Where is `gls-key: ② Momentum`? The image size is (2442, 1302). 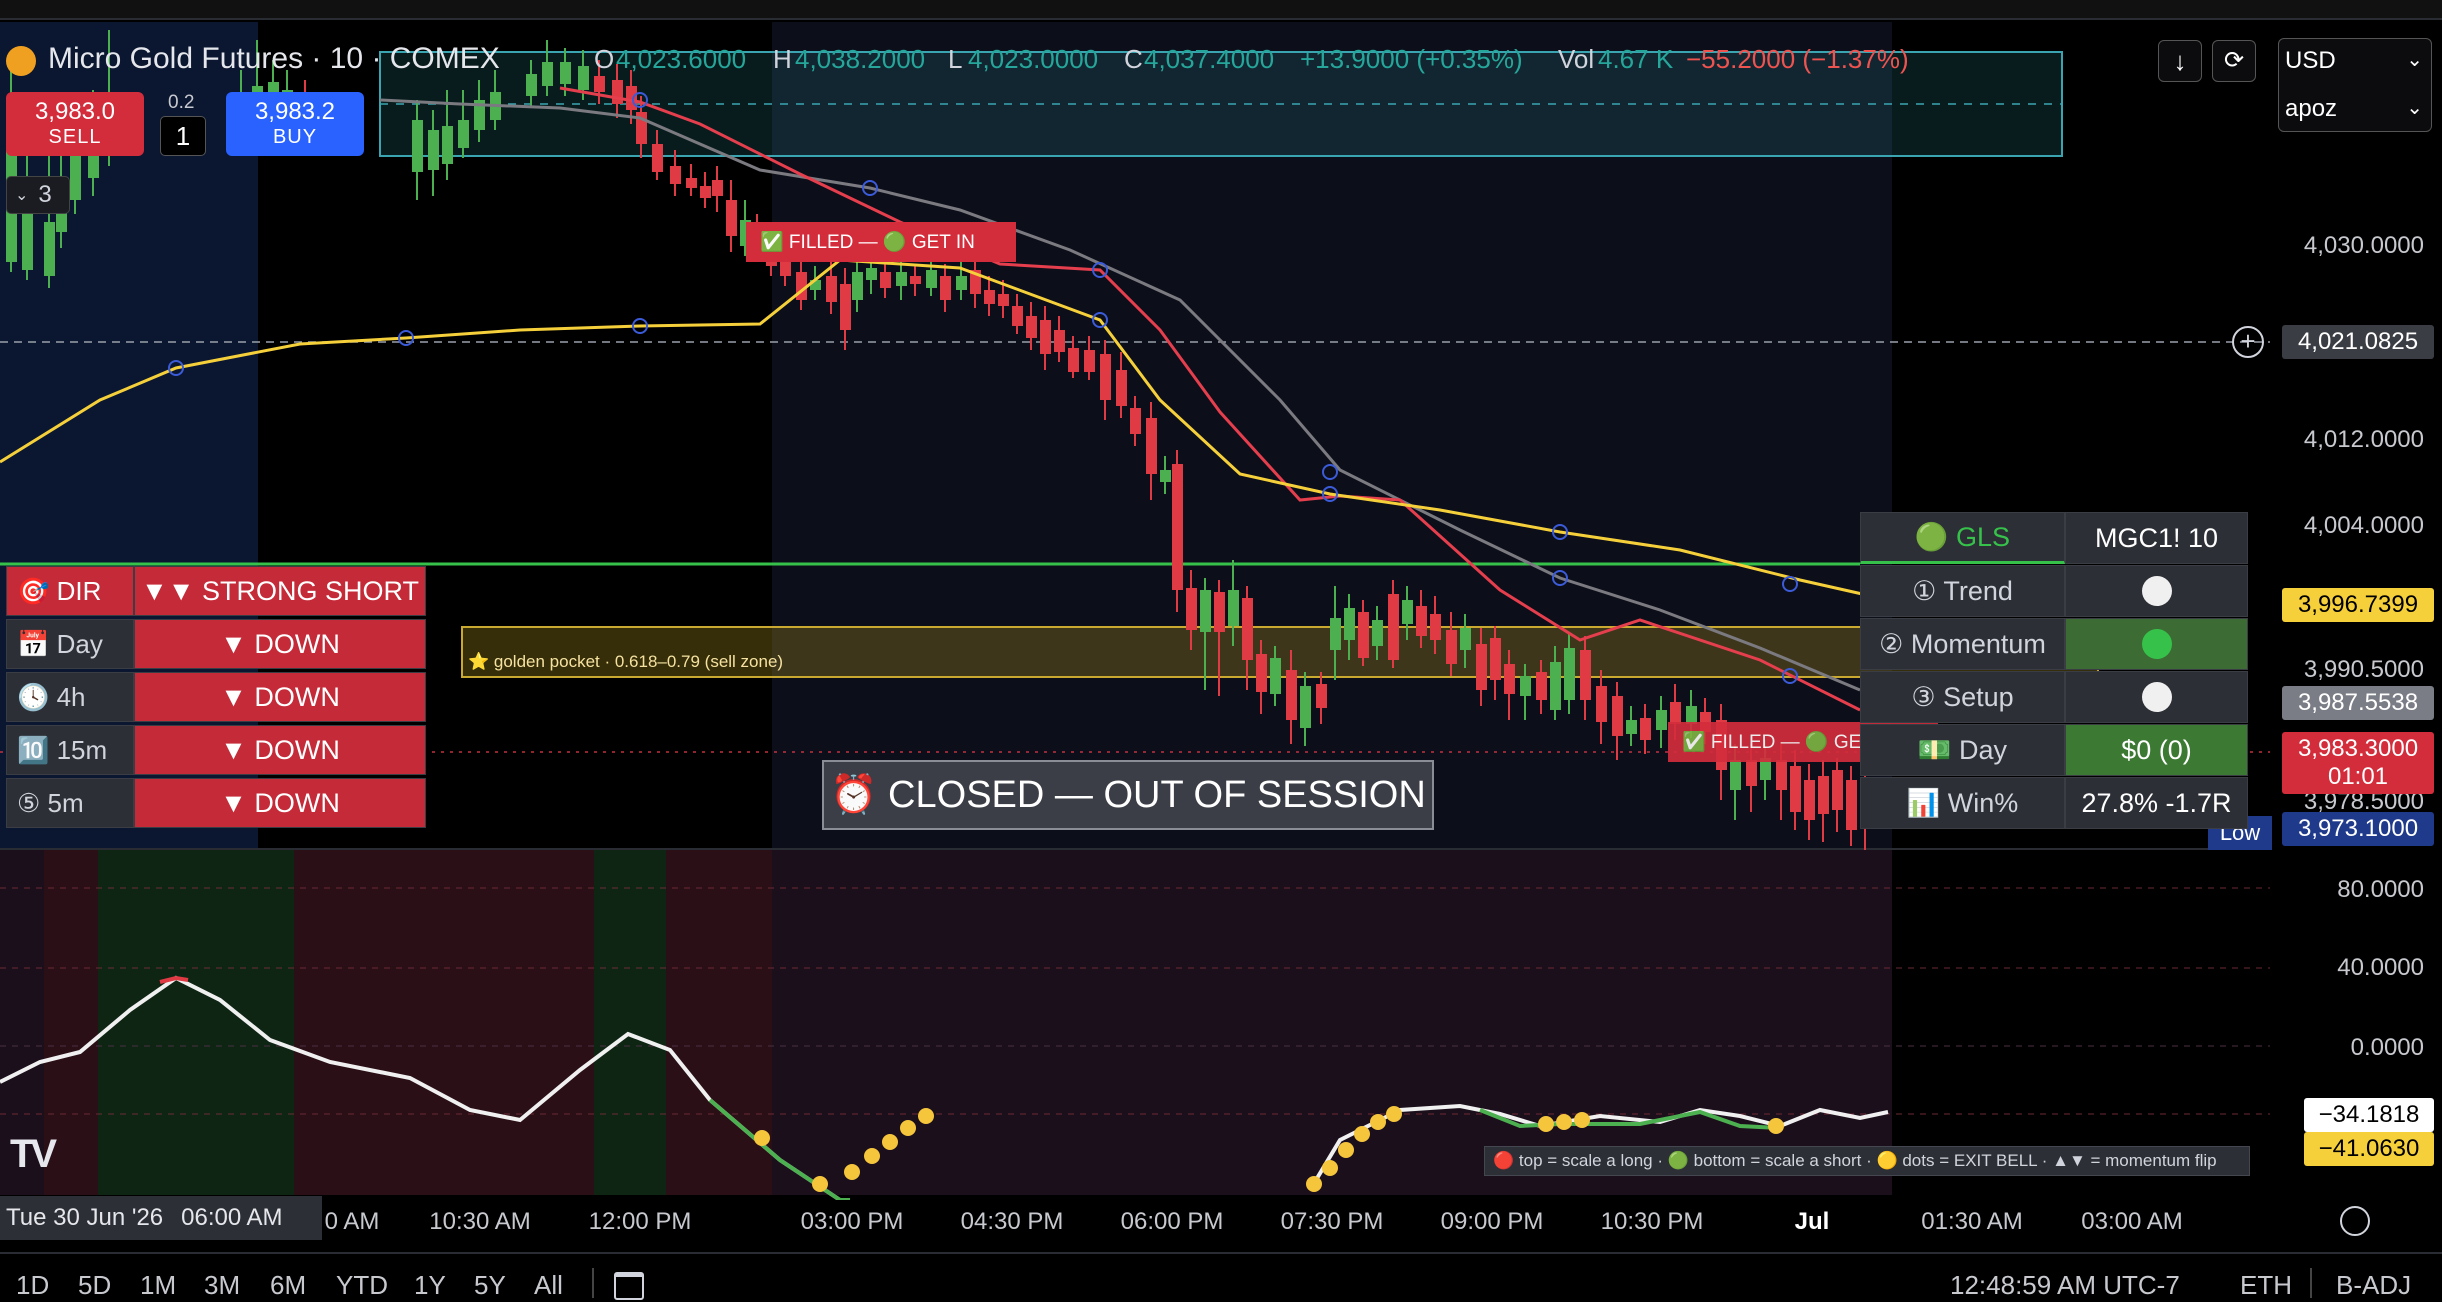 gls-key: ② Momentum is located at coordinates (1962, 644).